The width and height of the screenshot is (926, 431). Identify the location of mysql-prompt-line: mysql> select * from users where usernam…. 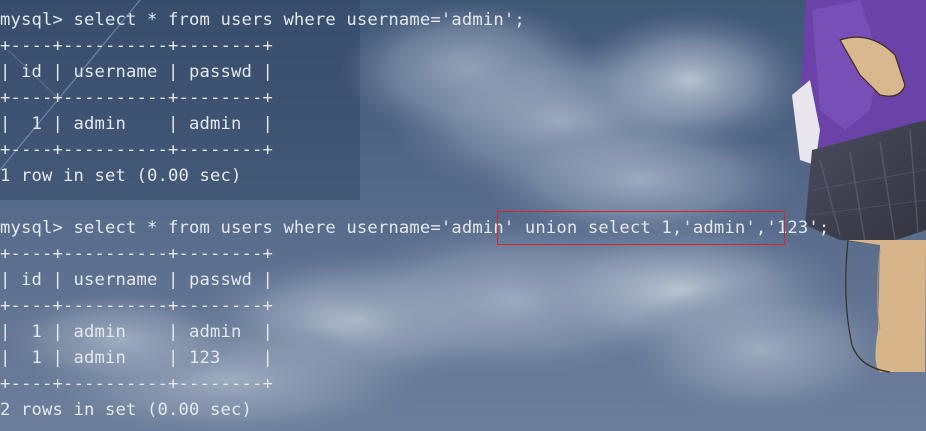
(262, 20).